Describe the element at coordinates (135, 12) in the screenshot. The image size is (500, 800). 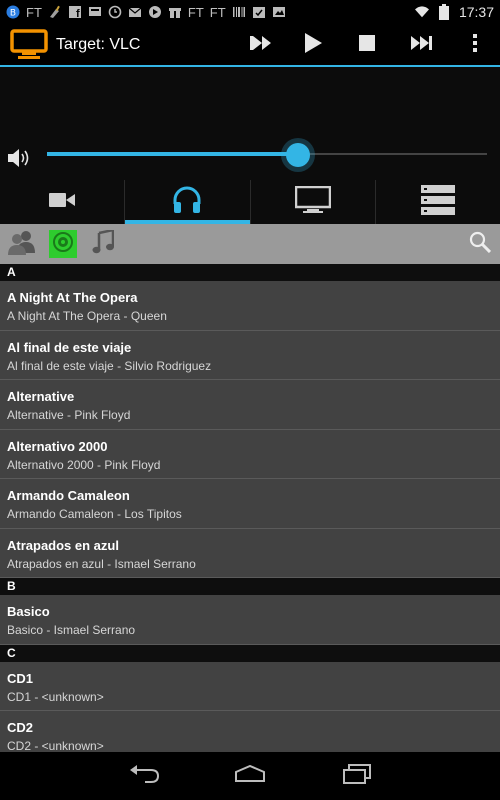
I see `mail-icon` at that location.